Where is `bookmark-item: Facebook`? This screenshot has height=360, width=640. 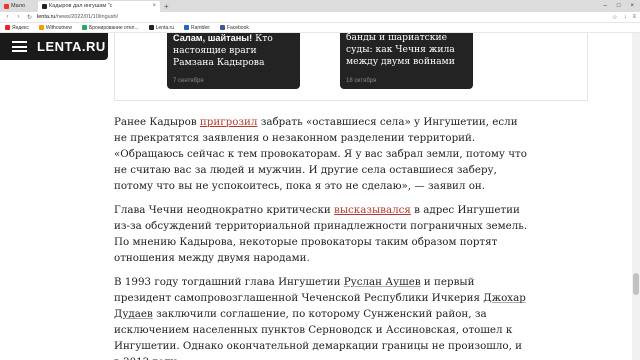 bookmark-item: Facebook is located at coordinates (234, 28).